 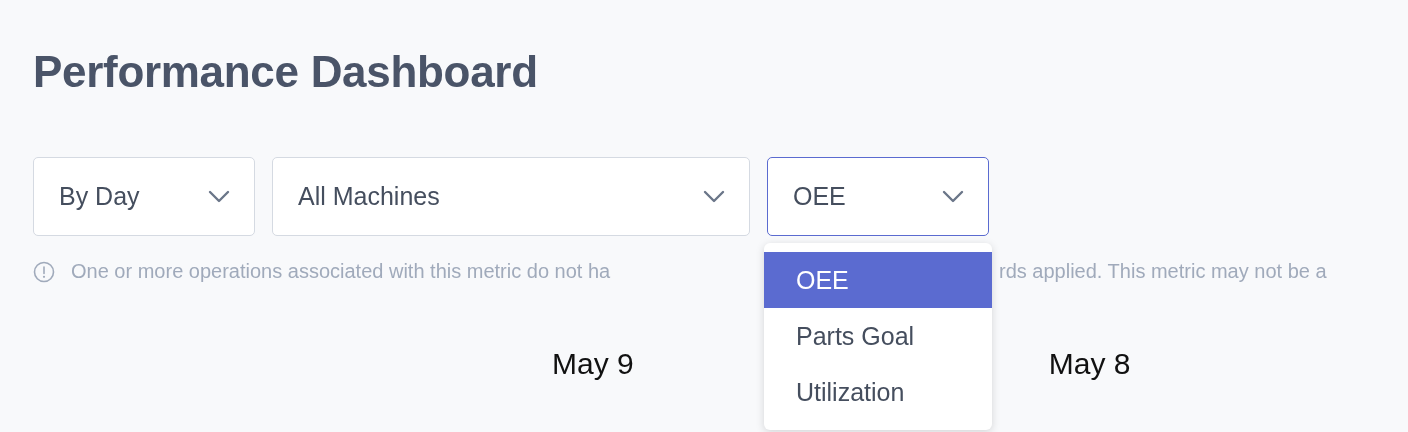 I want to click on date-label: May 9, so click(x=593, y=364).